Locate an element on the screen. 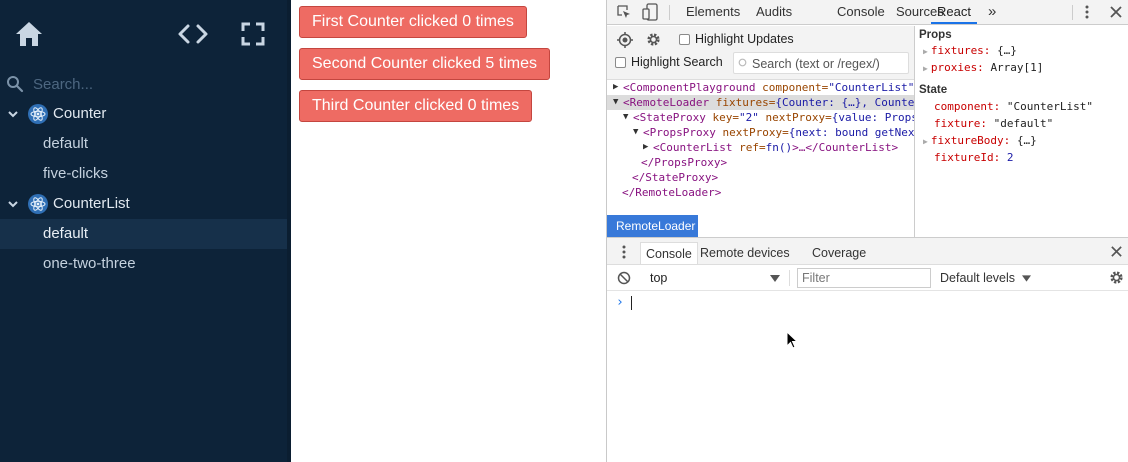 The image size is (1128, 462). selected-component-breadcrumb: RemoteLoader is located at coordinates (652, 226).